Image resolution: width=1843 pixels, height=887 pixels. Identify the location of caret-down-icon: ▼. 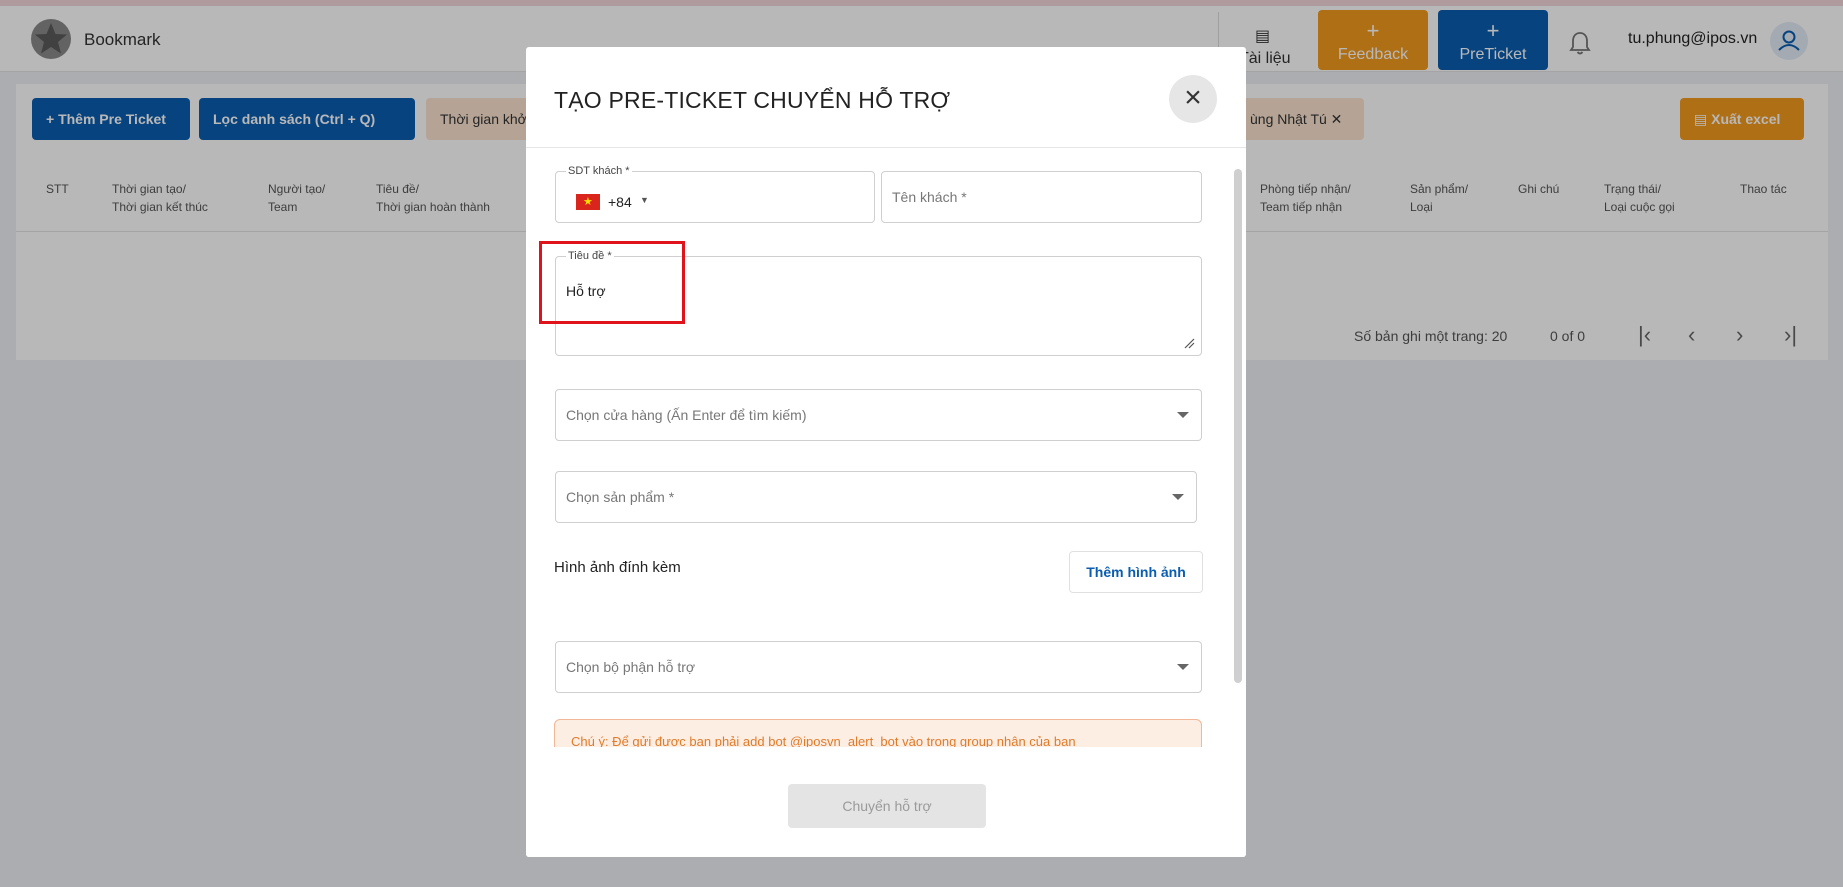
(644, 200).